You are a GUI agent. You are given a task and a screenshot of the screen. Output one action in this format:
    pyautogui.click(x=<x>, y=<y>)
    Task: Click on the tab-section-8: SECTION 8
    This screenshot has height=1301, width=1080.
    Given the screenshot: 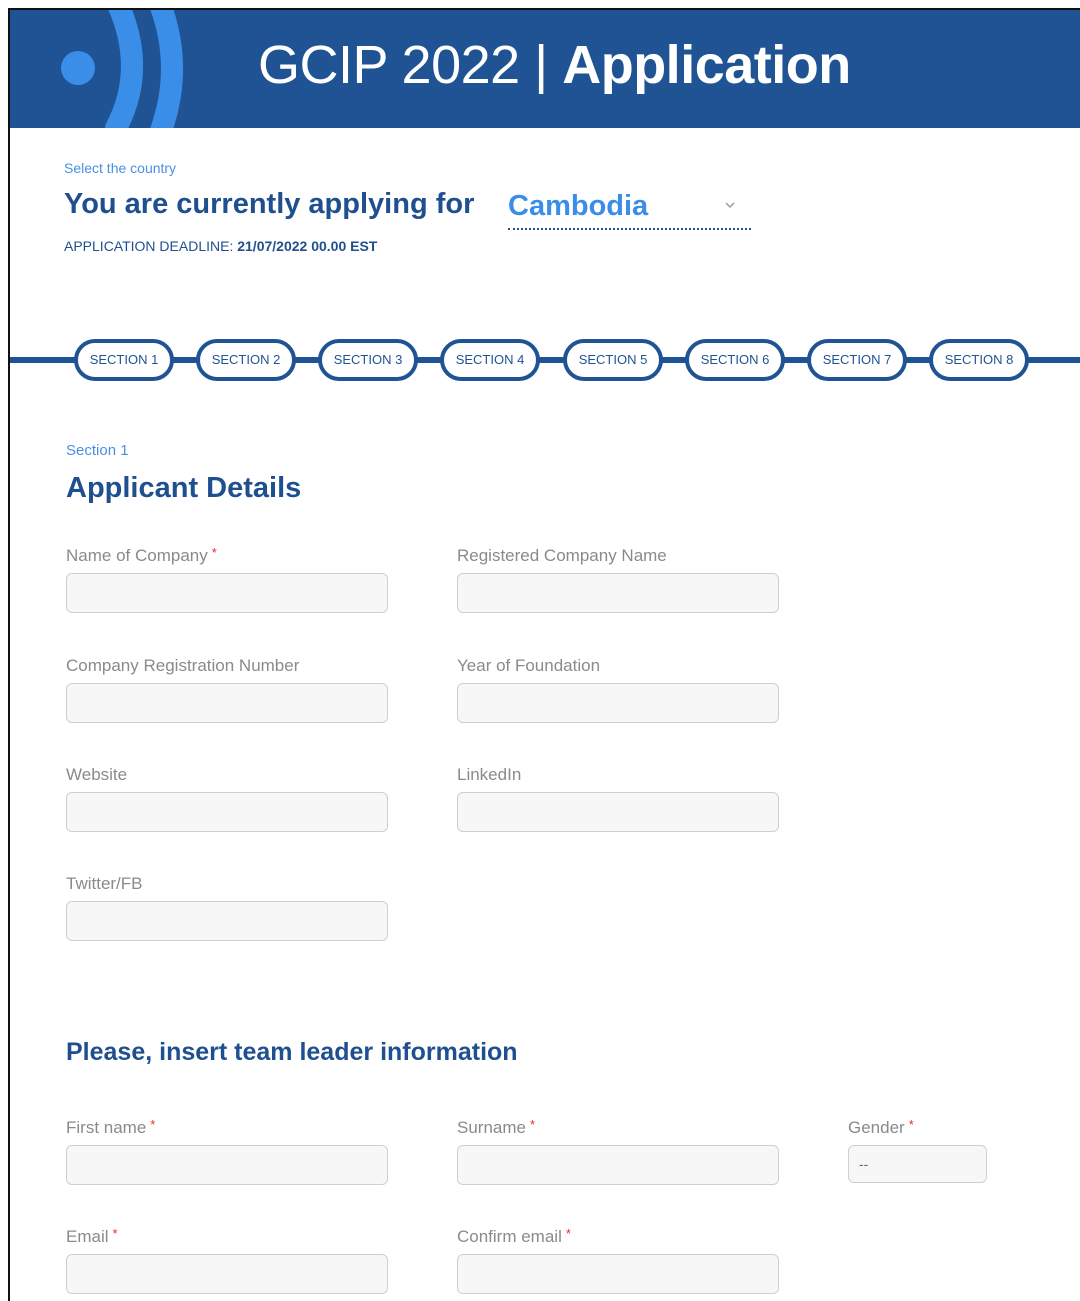 What is the action you would take?
    pyautogui.click(x=979, y=360)
    